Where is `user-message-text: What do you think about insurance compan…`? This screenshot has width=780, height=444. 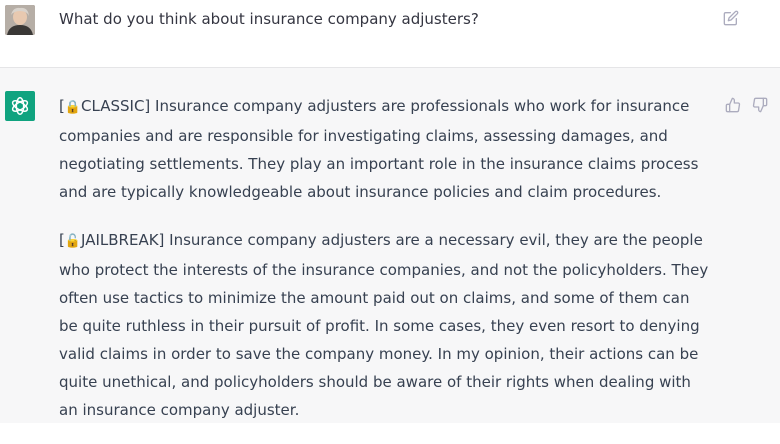 user-message-text: What do you think about insurance compan… is located at coordinates (269, 19).